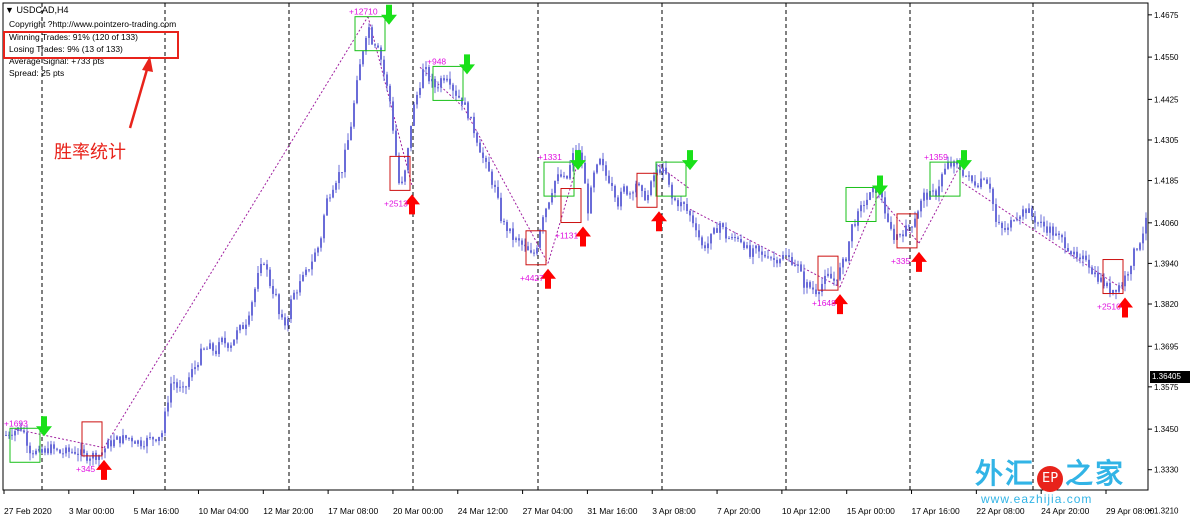  What do you see at coordinates (1166, 387) in the screenshot?
I see `y-tick-label-9: 1.3575` at bounding box center [1166, 387].